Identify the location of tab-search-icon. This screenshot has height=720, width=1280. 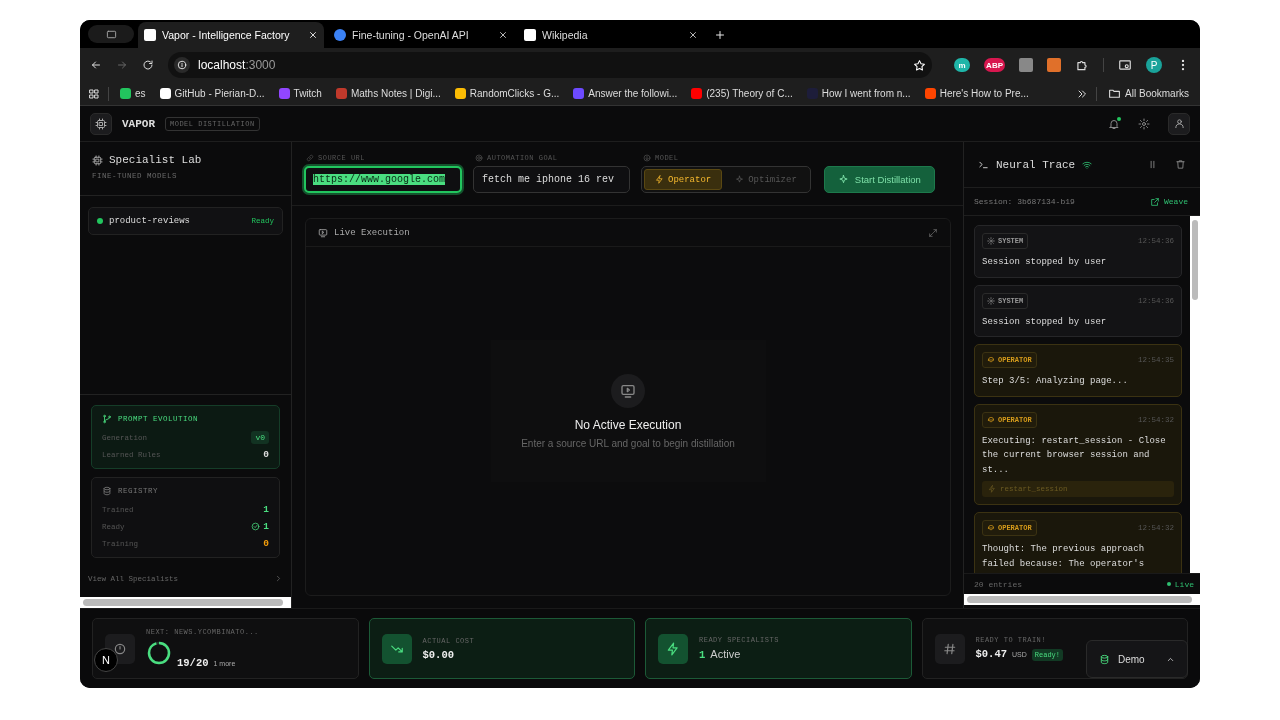
(1125, 65).